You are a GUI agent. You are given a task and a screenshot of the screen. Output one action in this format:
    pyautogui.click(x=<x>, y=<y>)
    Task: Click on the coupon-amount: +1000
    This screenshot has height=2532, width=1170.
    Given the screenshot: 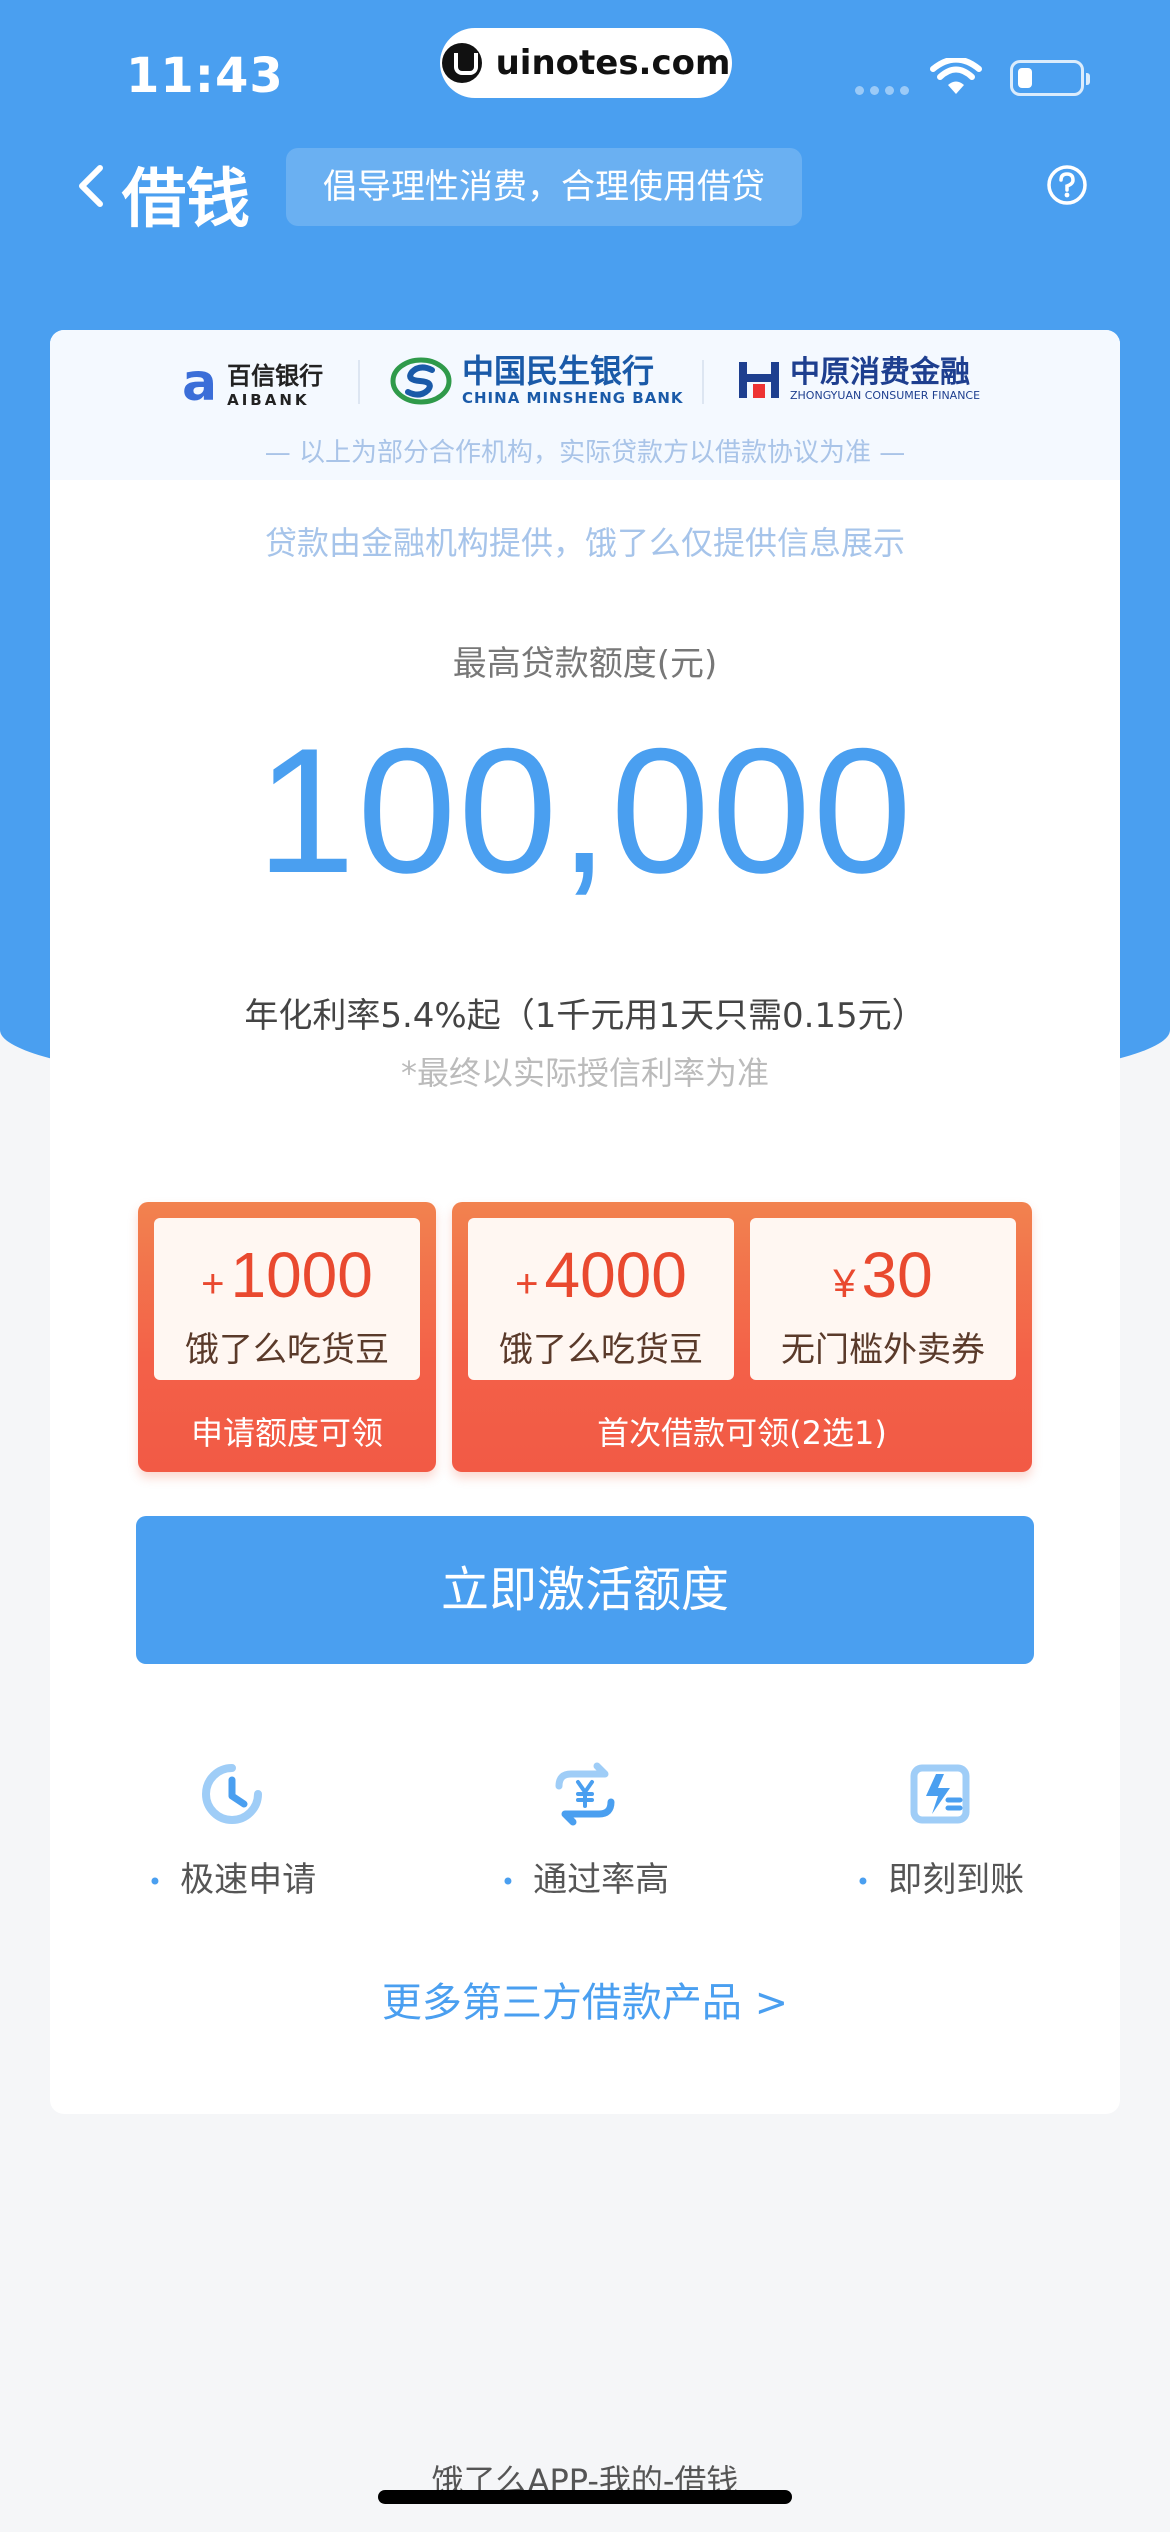 What is the action you would take?
    pyautogui.click(x=287, y=1275)
    